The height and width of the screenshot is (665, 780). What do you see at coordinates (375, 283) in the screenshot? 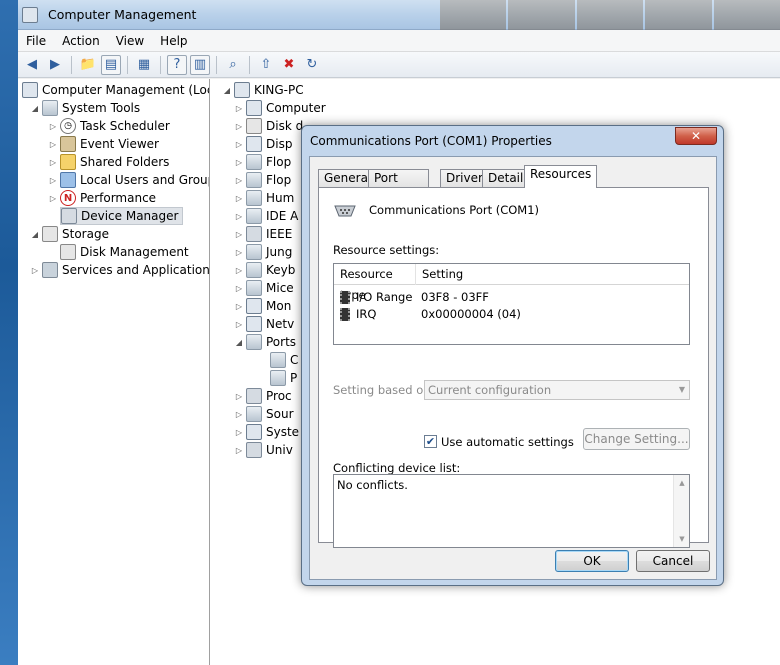
I see `column-resource-type: Resource type` at bounding box center [375, 283].